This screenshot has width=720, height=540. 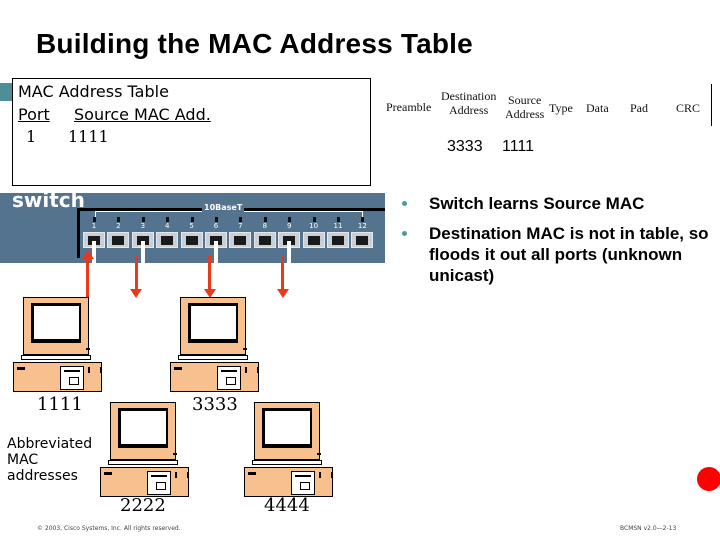 I want to click on frame-field-source: Source Address, so click(x=524, y=107).